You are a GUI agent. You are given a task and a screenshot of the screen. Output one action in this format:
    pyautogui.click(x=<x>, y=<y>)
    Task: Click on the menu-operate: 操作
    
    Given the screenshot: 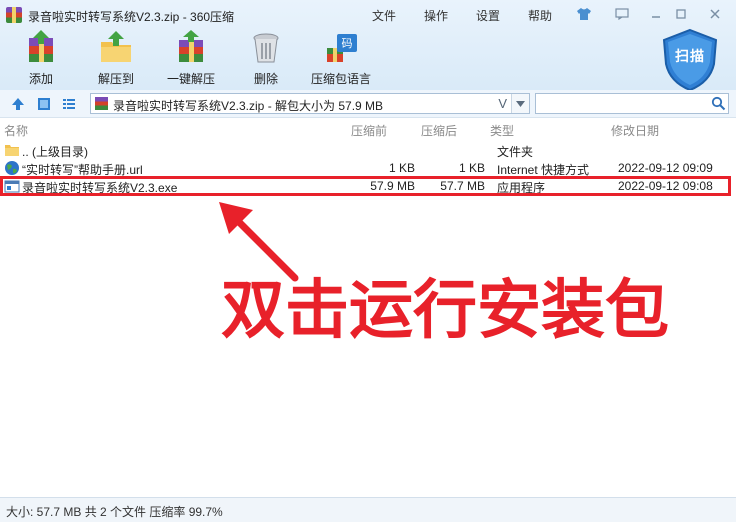 What is the action you would take?
    pyautogui.click(x=436, y=15)
    